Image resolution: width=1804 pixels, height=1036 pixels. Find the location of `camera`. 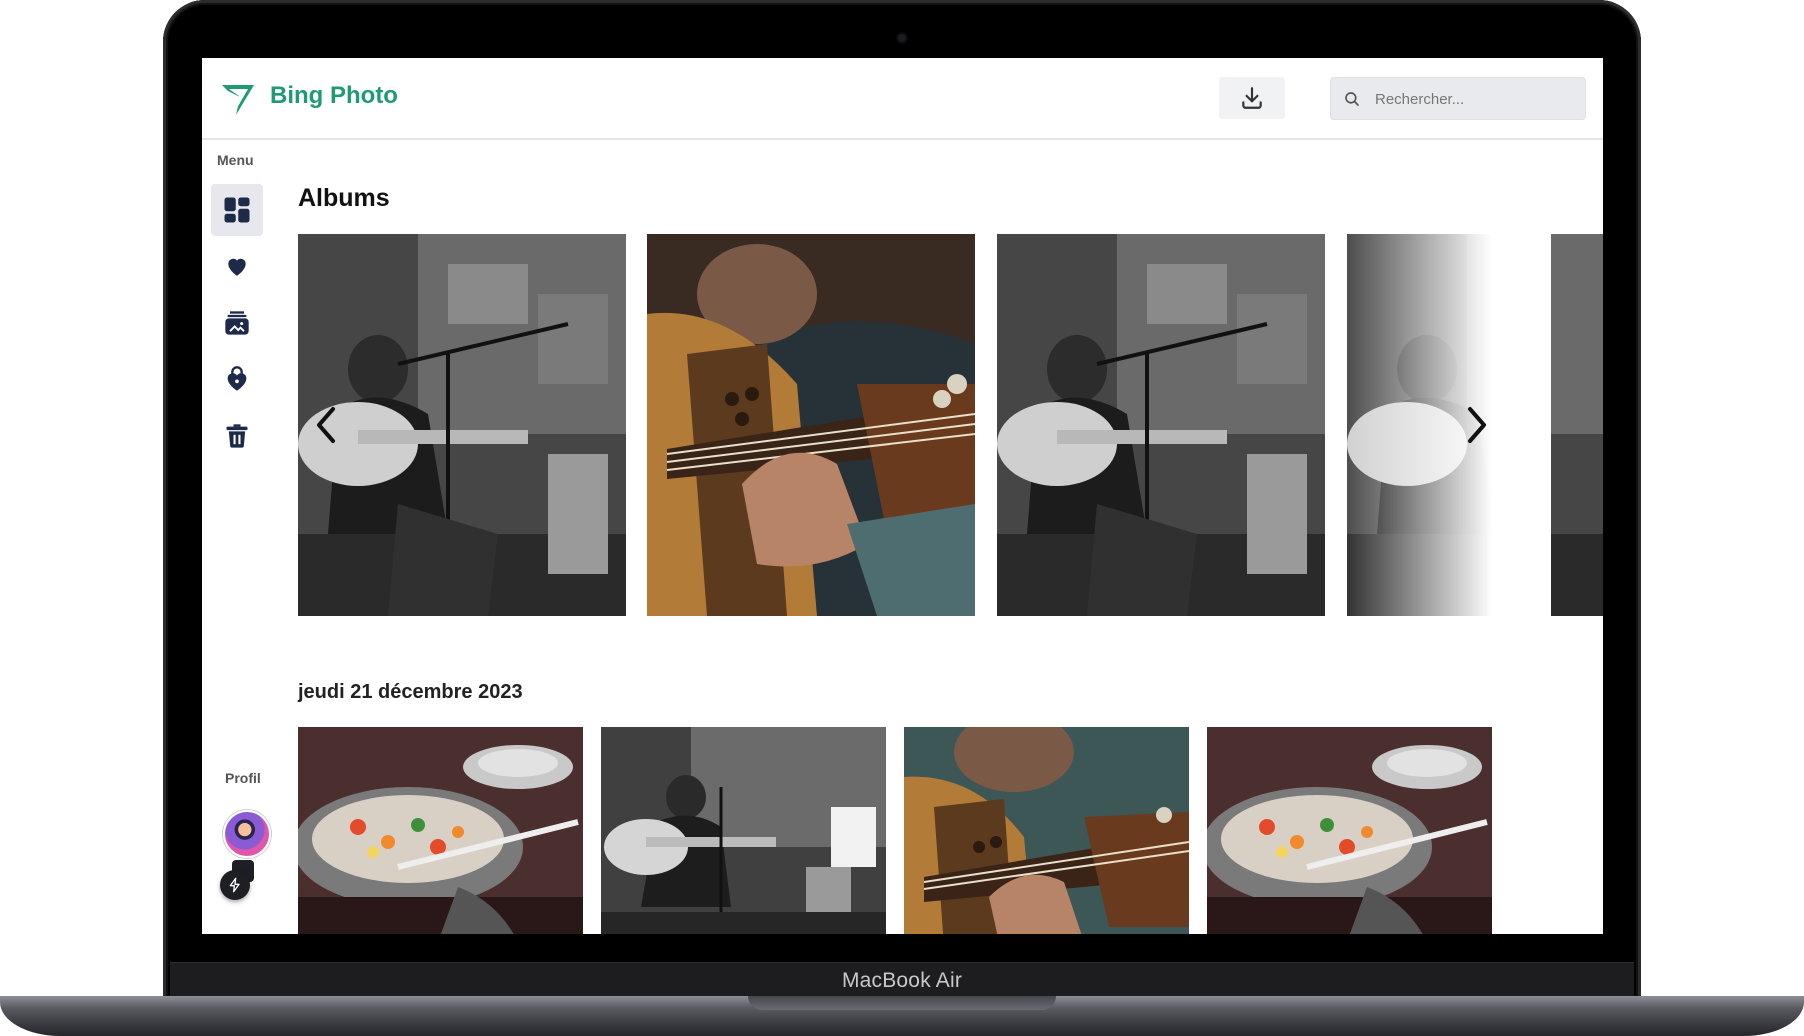

camera is located at coordinates (902, 38).